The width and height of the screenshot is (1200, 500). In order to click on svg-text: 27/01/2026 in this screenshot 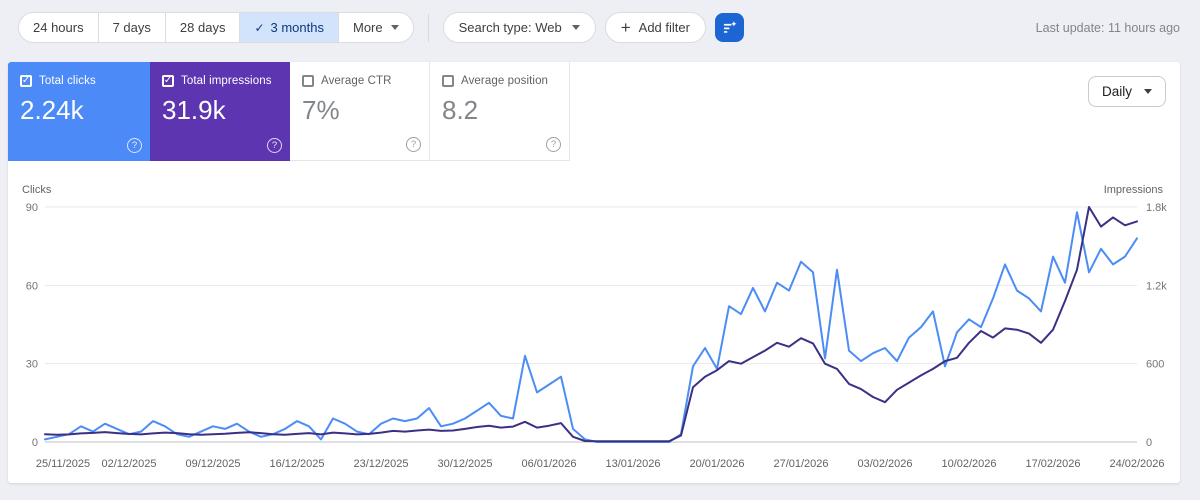, I will do `click(800, 464)`.